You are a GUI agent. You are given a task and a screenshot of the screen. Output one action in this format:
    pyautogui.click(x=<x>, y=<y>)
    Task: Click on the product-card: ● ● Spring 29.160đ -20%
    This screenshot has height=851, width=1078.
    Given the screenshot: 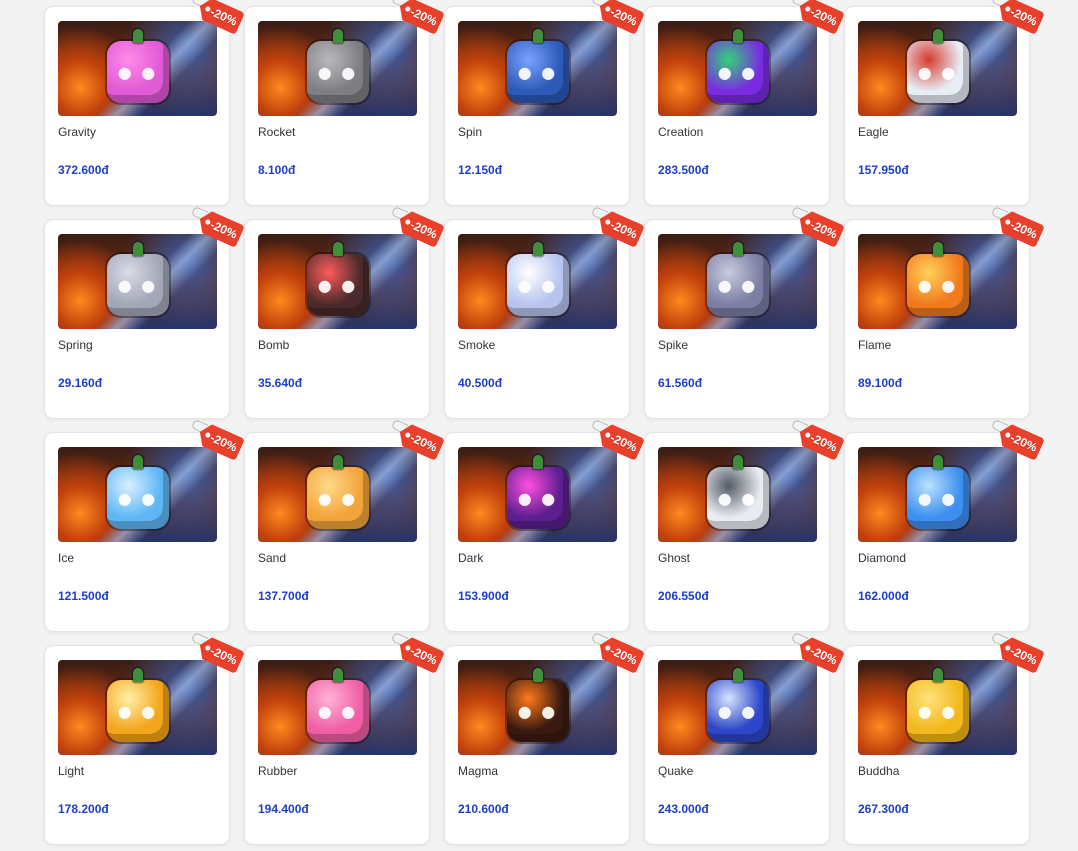 What is the action you would take?
    pyautogui.click(x=137, y=312)
    